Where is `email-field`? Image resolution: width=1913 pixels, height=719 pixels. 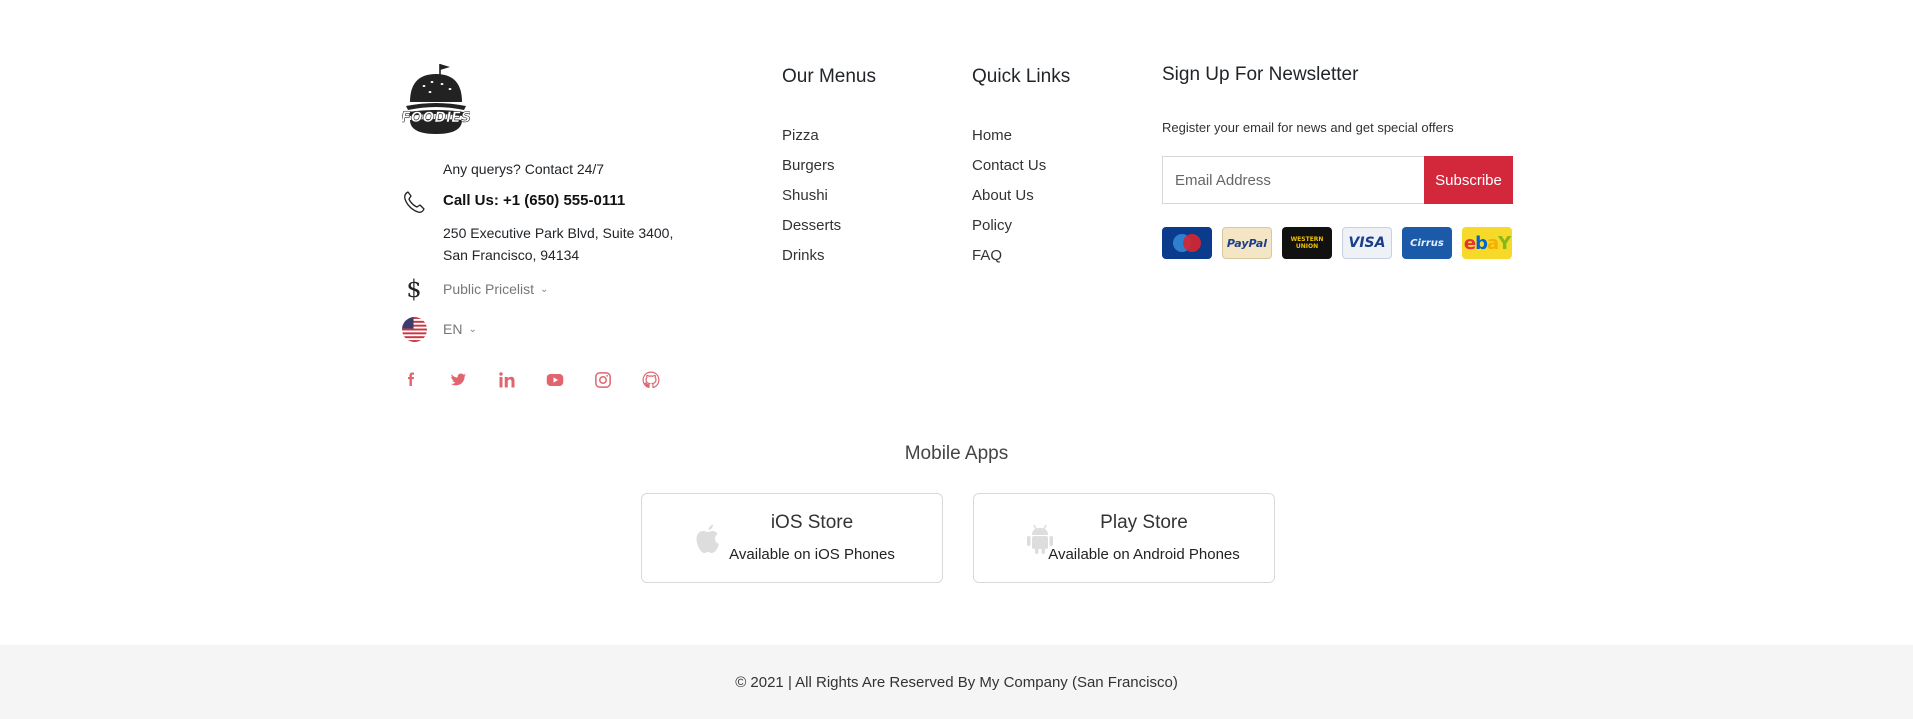 email-field is located at coordinates (1293, 180).